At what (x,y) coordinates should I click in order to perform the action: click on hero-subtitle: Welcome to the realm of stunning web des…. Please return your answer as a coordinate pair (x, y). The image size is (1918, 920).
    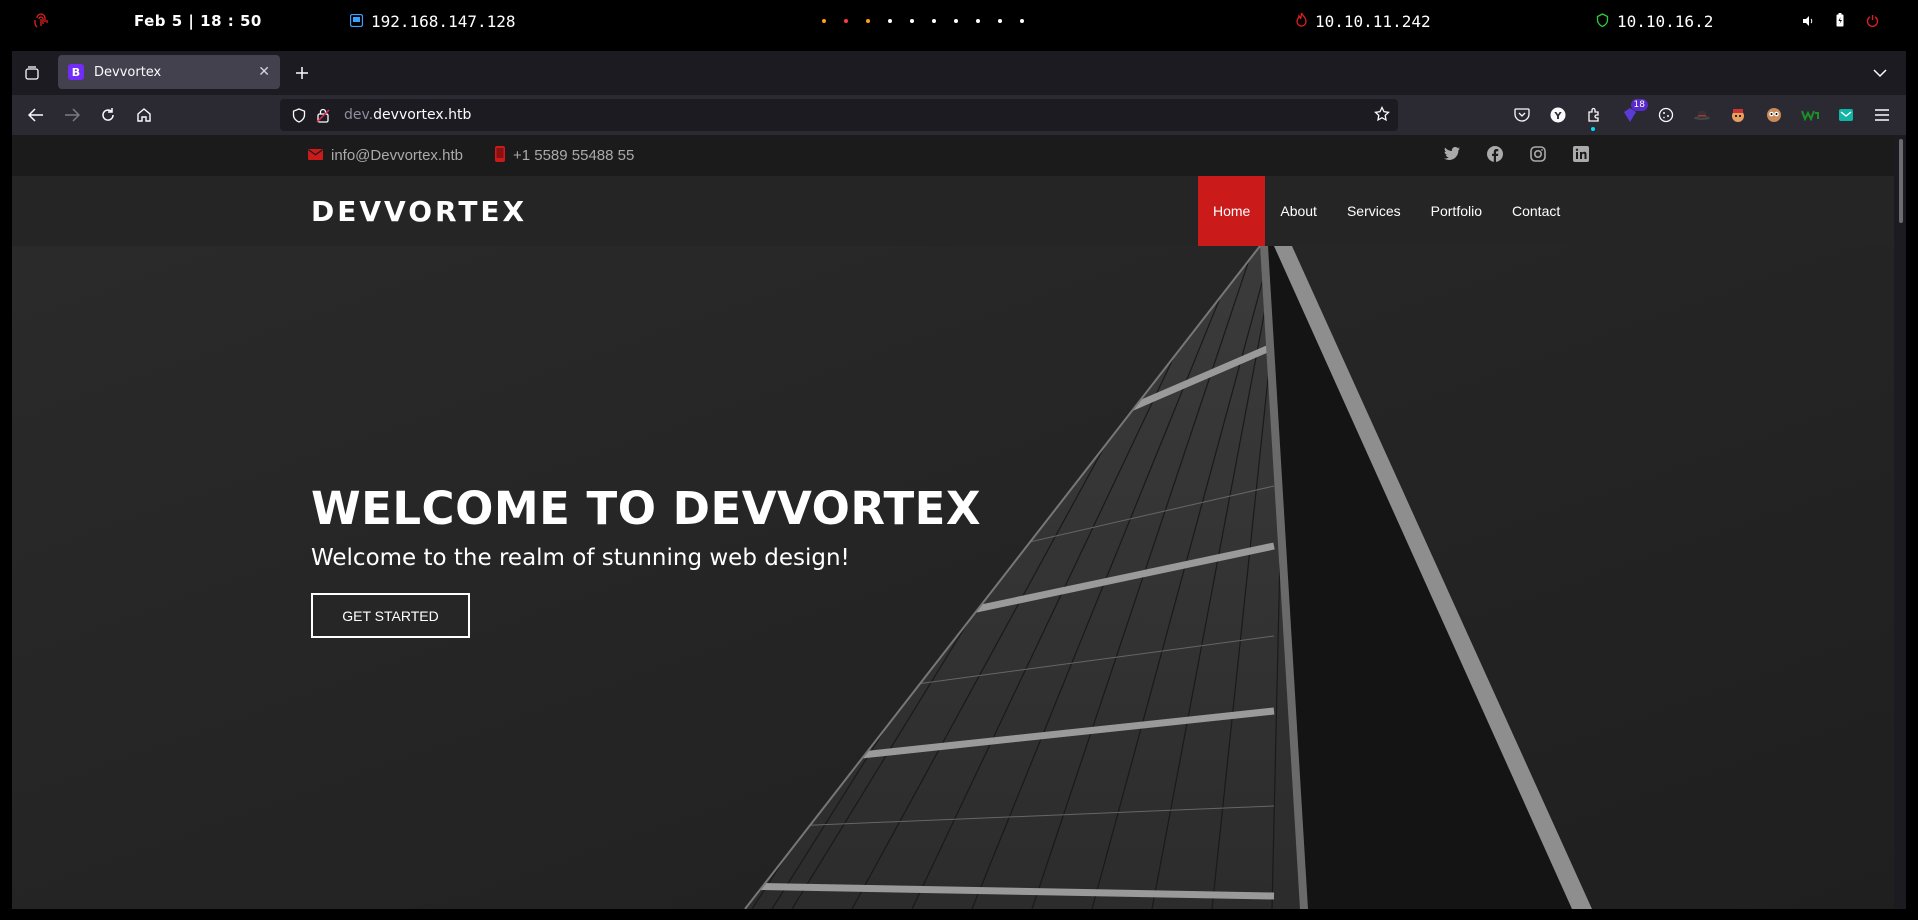
    Looking at the image, I should click on (580, 558).